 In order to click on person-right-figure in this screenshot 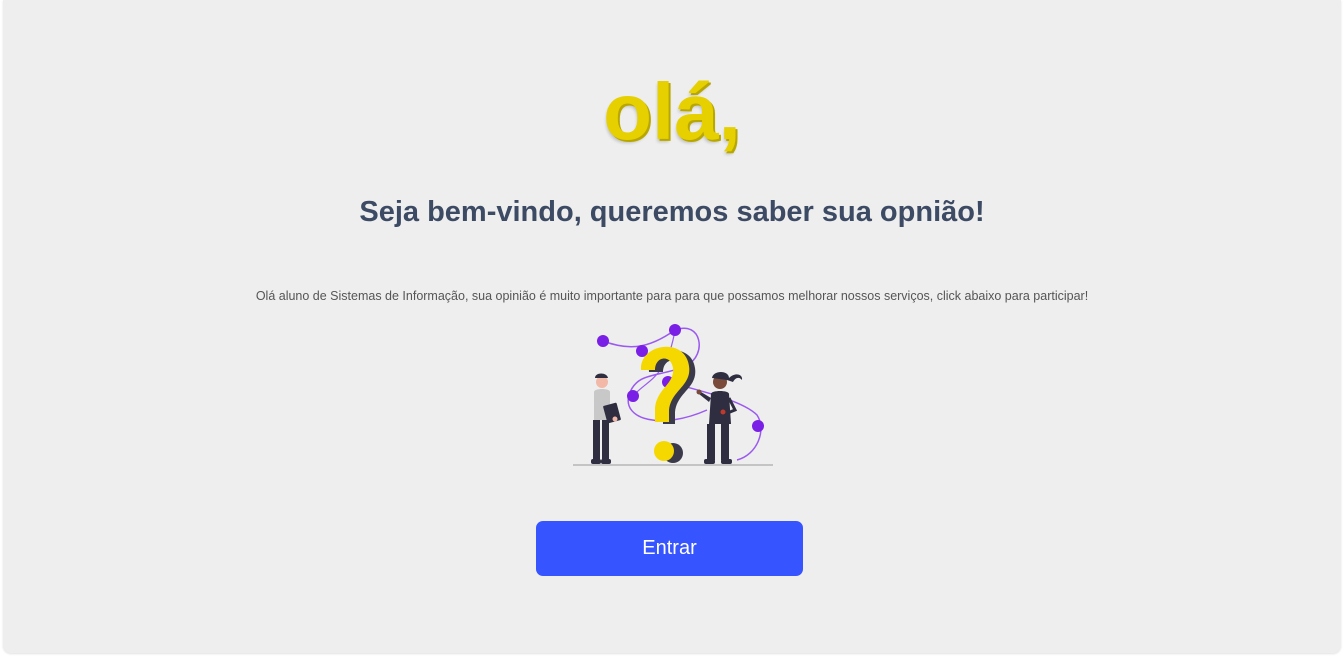, I will do `click(719, 418)`.